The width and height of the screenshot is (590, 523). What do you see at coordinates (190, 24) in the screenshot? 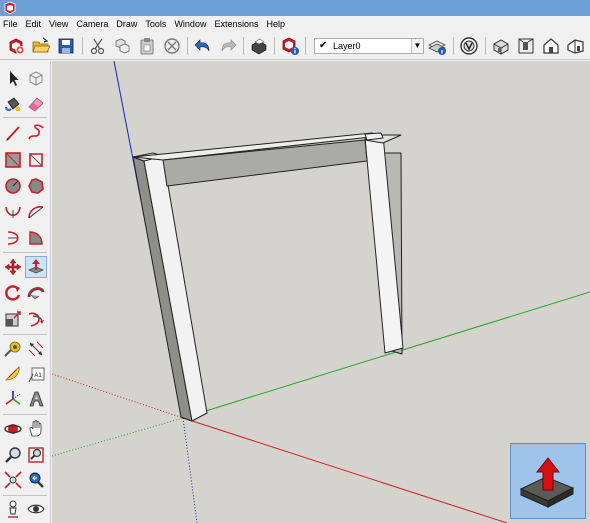
I see `menu-window: Window` at bounding box center [190, 24].